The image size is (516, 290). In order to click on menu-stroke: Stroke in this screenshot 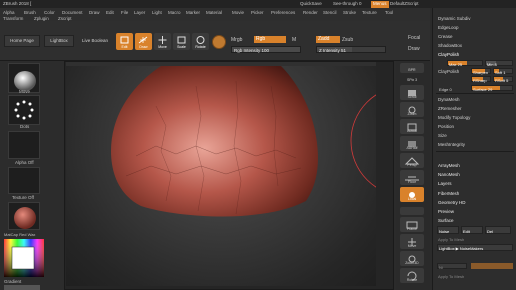, I will do `click(349, 12)`.